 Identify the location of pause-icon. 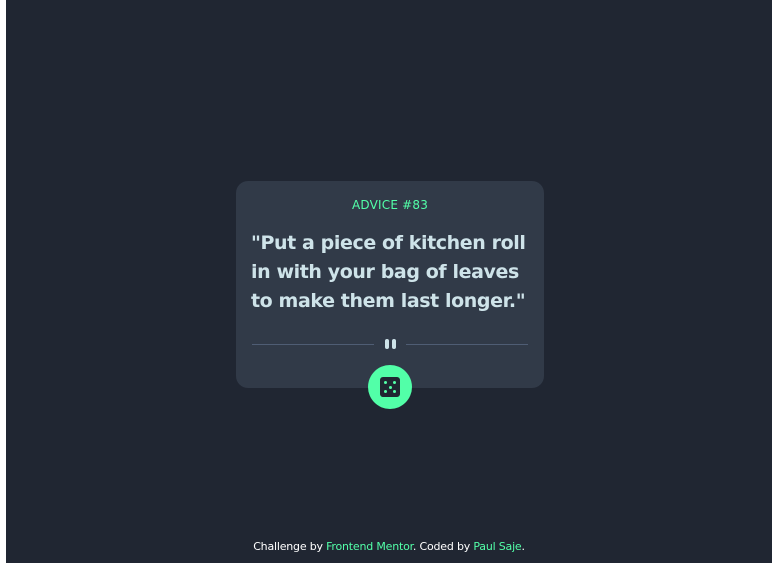
(391, 344).